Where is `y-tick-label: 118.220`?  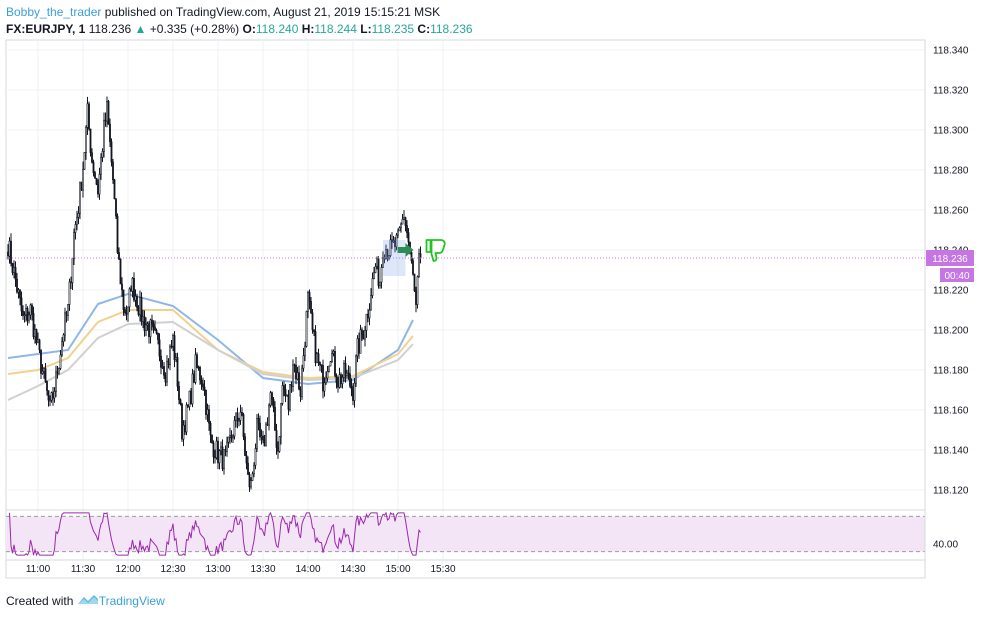 y-tick-label: 118.220 is located at coordinates (951, 291).